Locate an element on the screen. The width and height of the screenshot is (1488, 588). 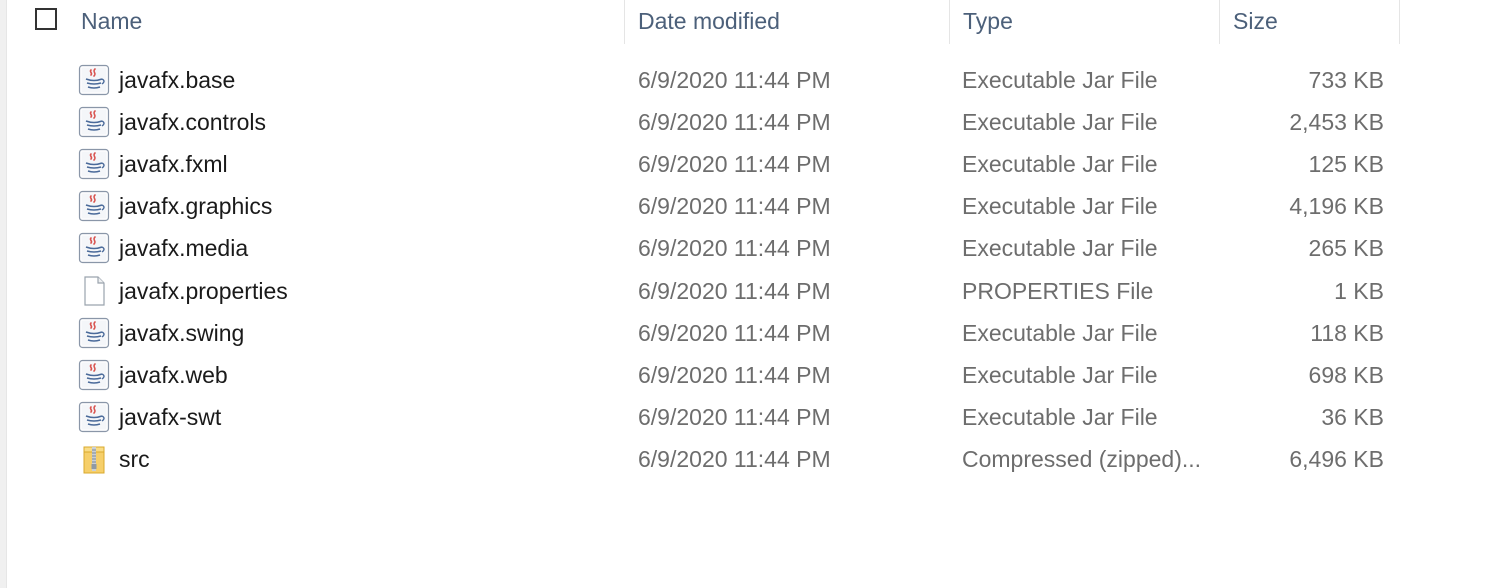
file-name: src is located at coordinates (134, 459).